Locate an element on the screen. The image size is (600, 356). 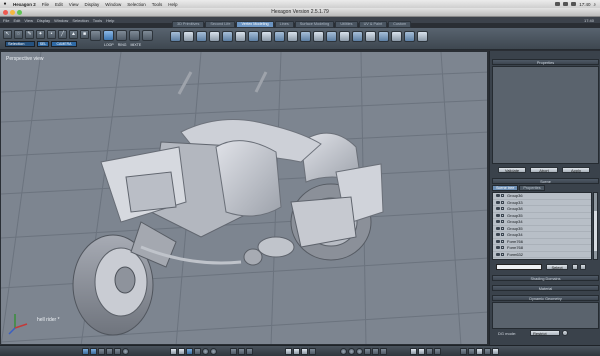
object-select-icon: ■ is located at coordinates (84, 34).